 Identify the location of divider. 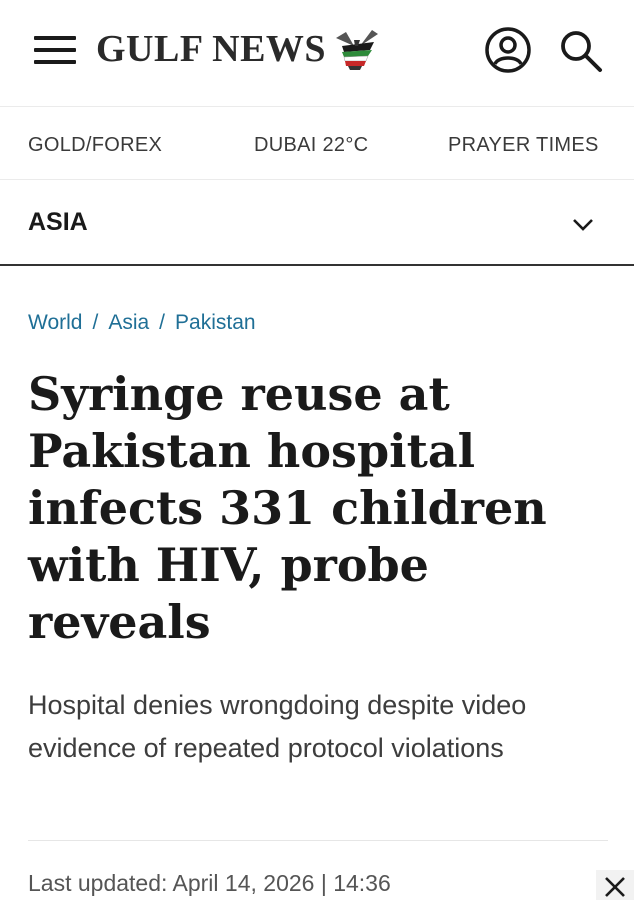
(318, 840).